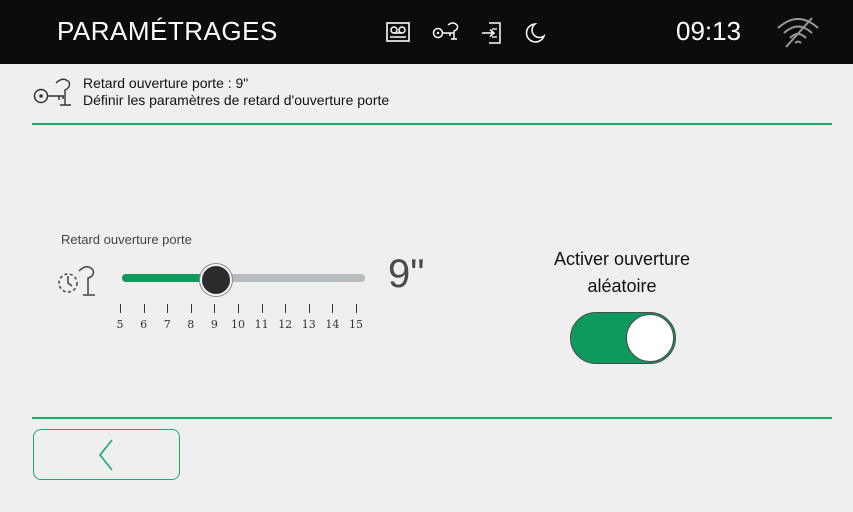 The height and width of the screenshot is (512, 853). I want to click on delay-value: 9", so click(406, 274).